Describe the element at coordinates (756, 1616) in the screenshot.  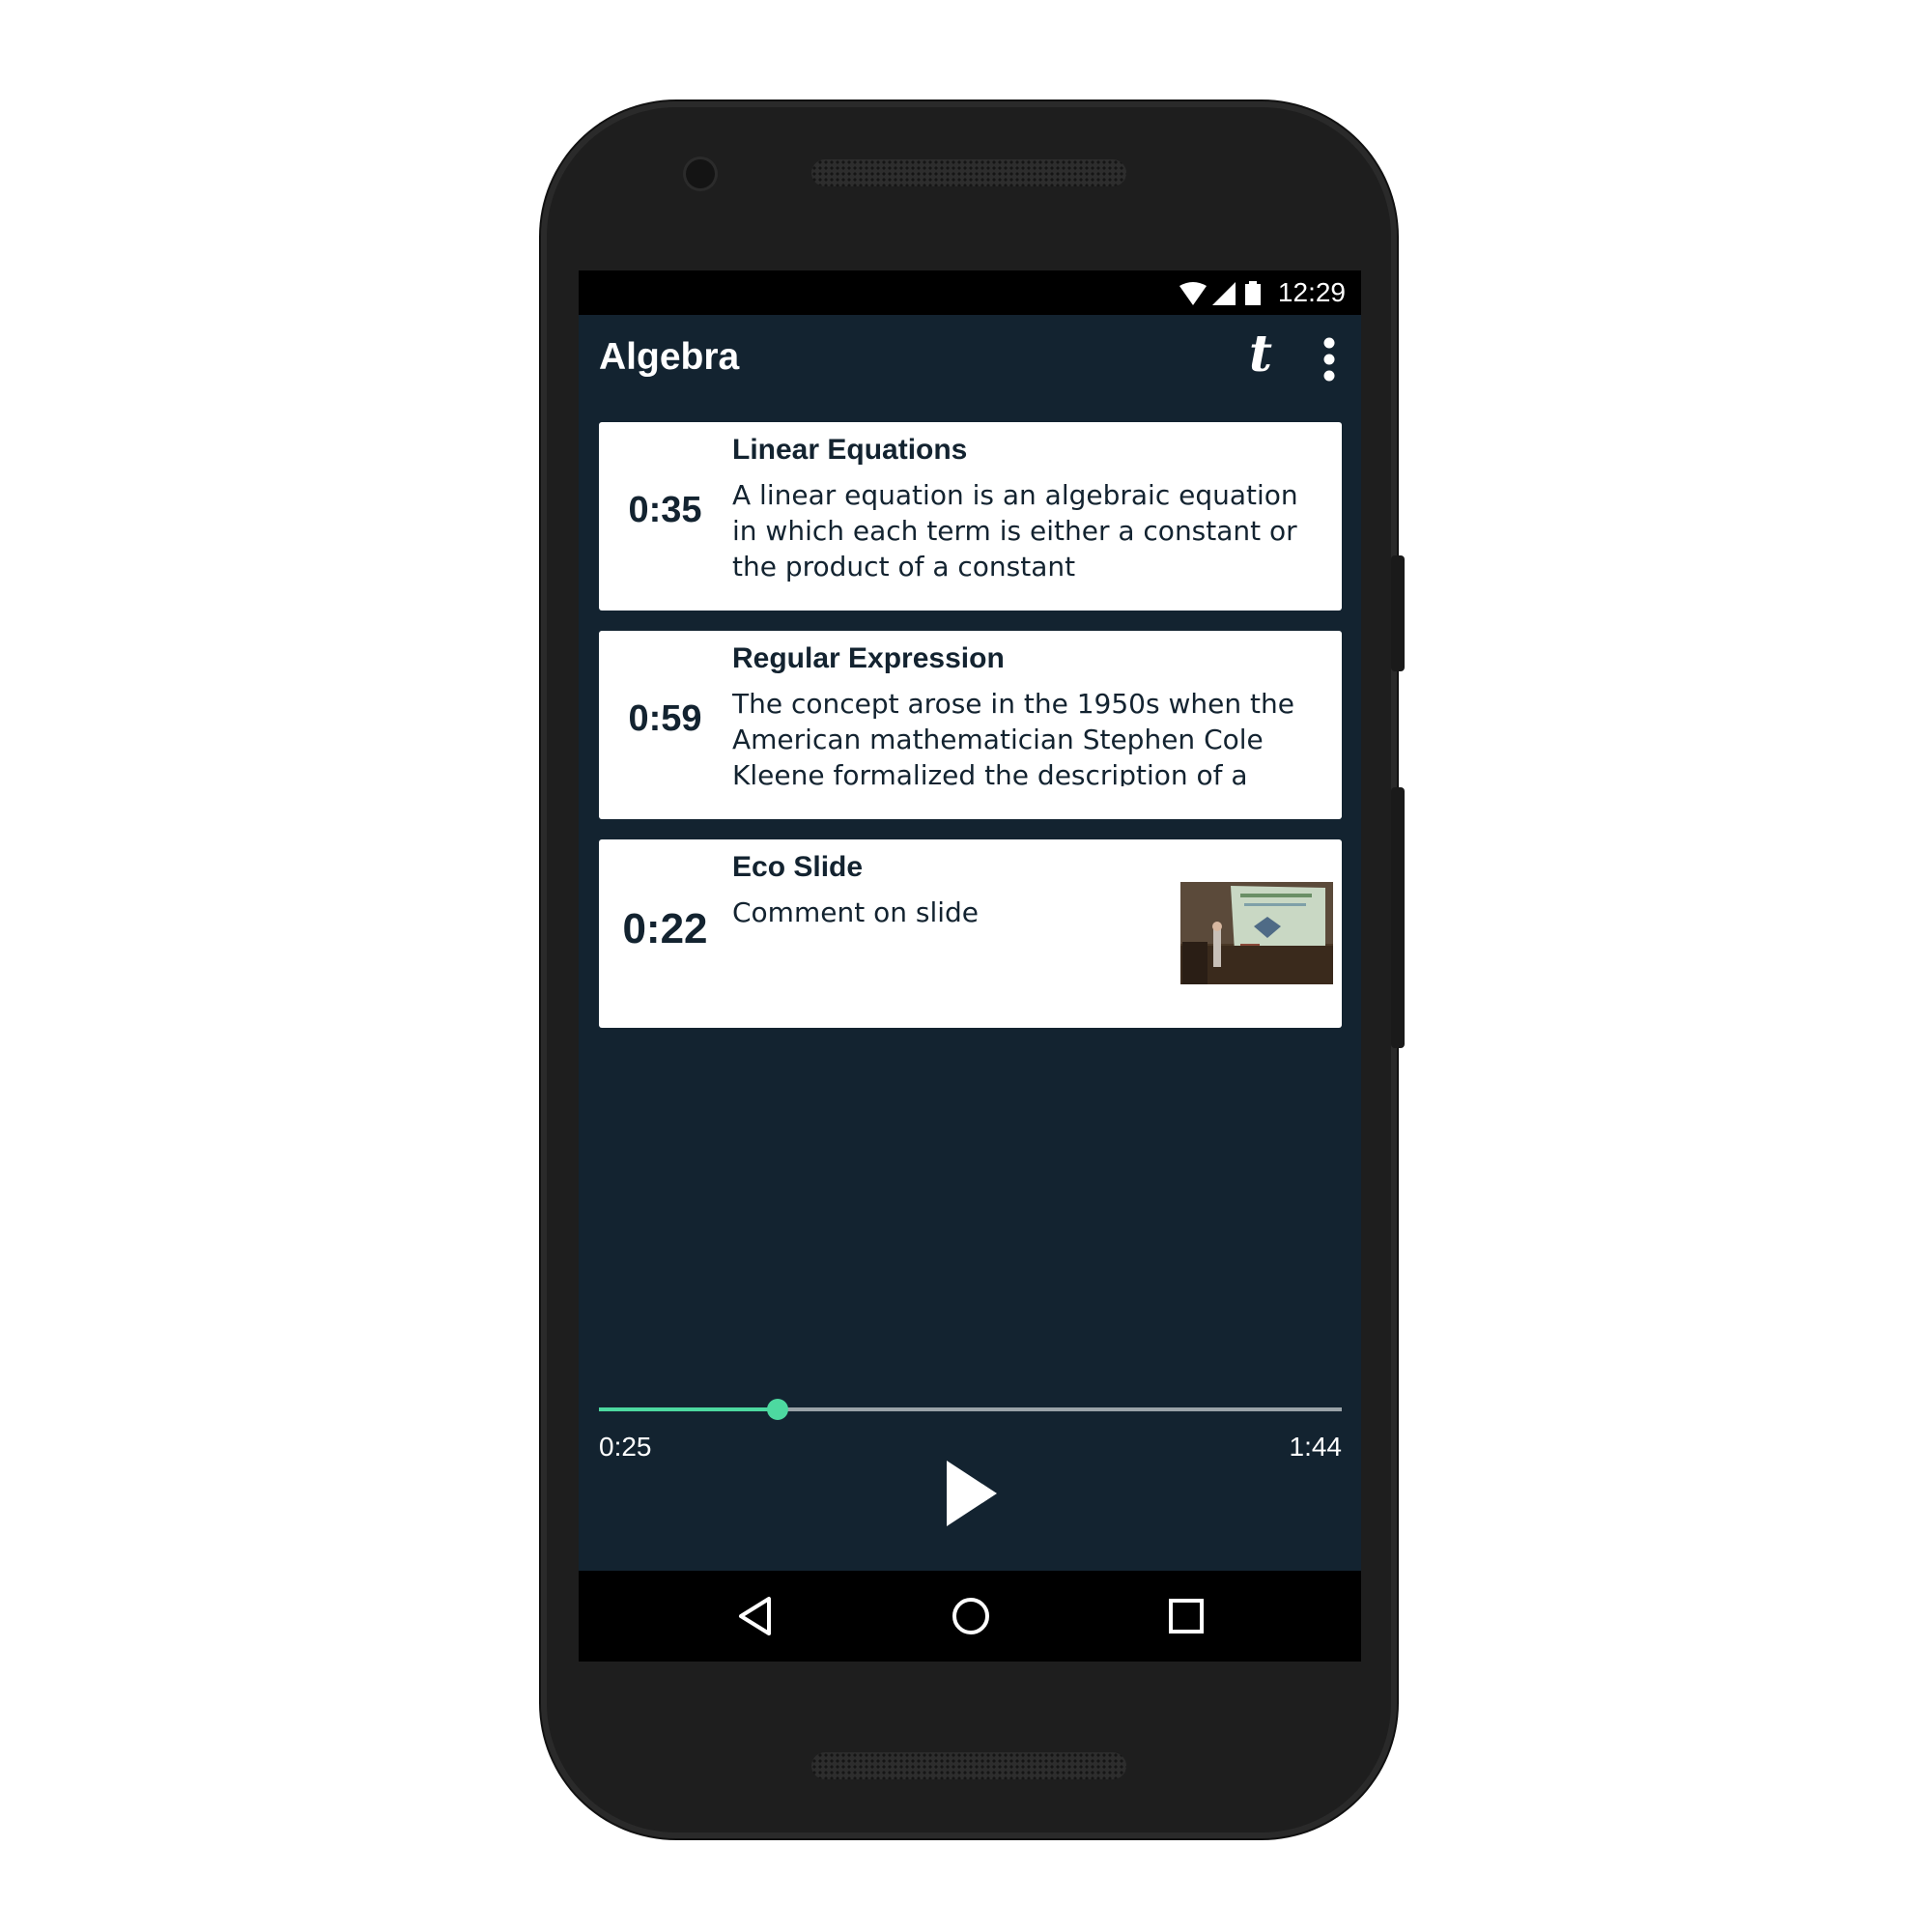
I see `back-icon` at that location.